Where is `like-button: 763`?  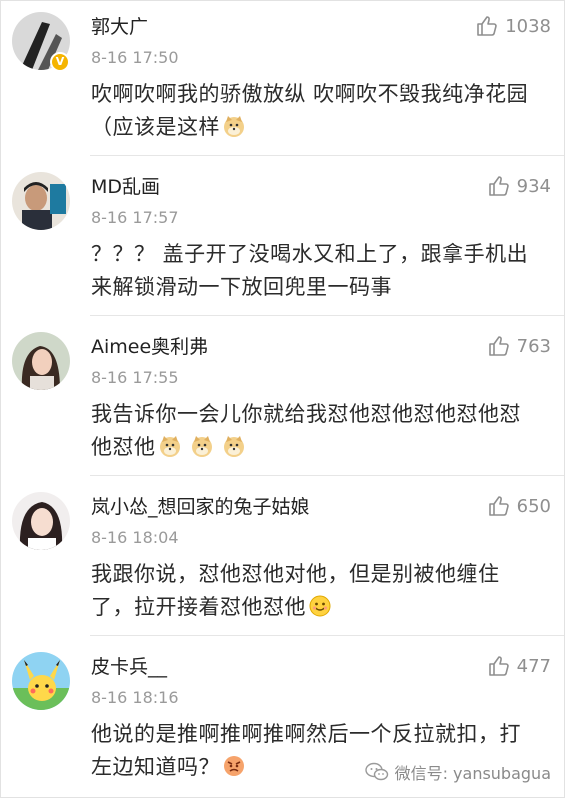 like-button: 763 is located at coordinates (519, 346).